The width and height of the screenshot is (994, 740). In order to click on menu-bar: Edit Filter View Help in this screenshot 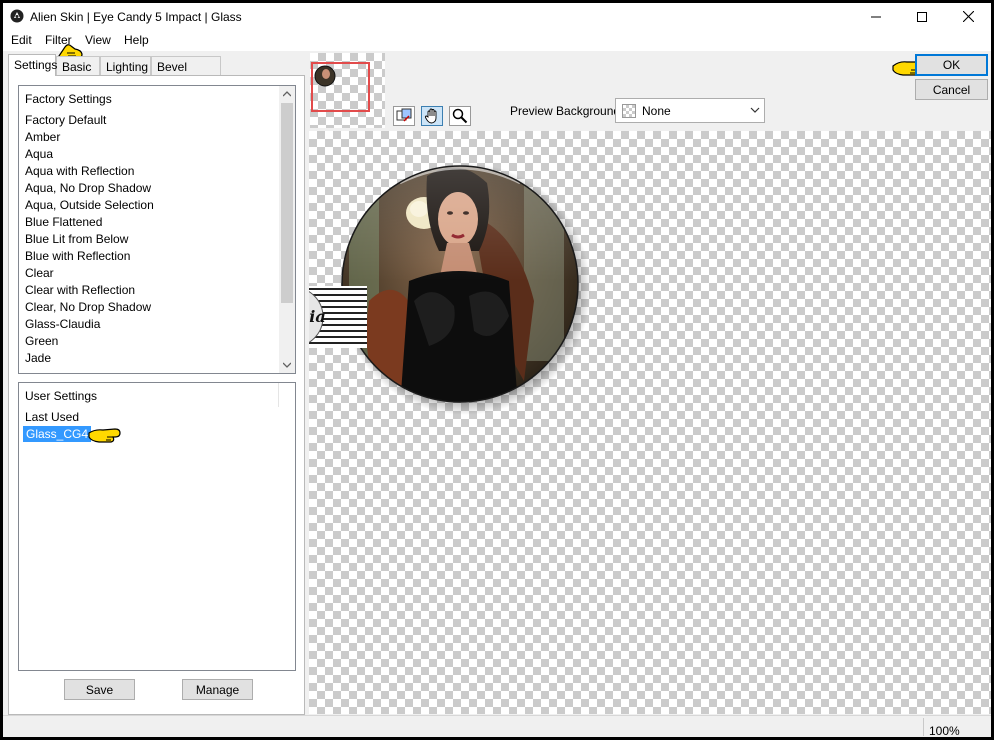, I will do `click(497, 40)`.